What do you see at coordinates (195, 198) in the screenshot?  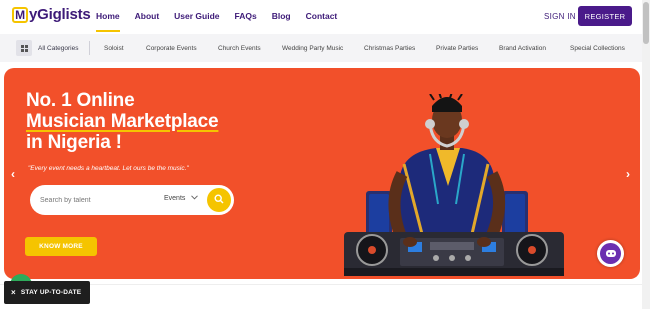 I see `chevron-down-icon` at bounding box center [195, 198].